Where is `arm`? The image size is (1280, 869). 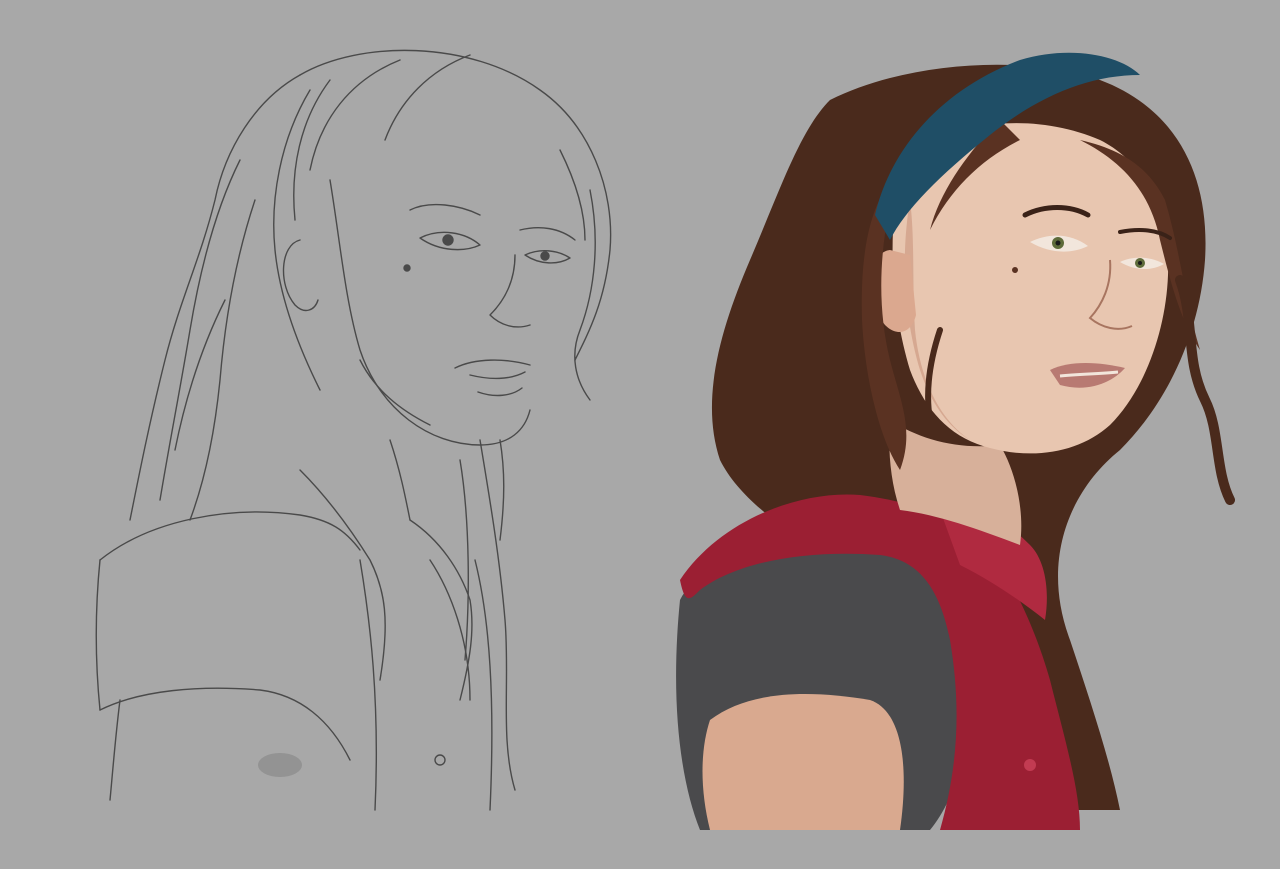 arm is located at coordinates (803, 762).